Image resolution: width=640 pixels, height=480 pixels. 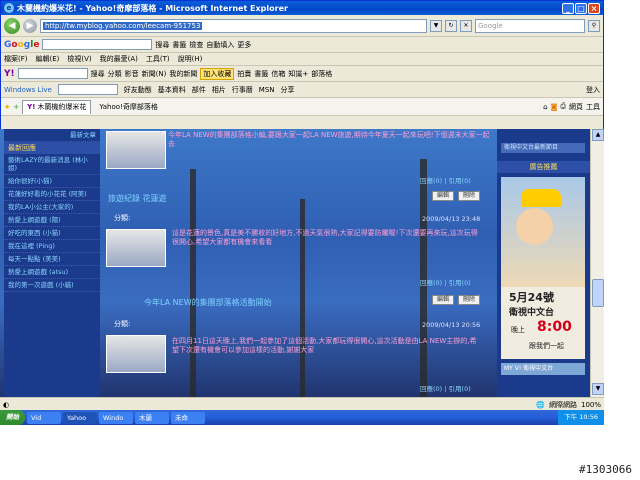 What do you see at coordinates (321, 74) in the screenshot?
I see `yahoo-blog-button: 部落格` at bounding box center [321, 74].